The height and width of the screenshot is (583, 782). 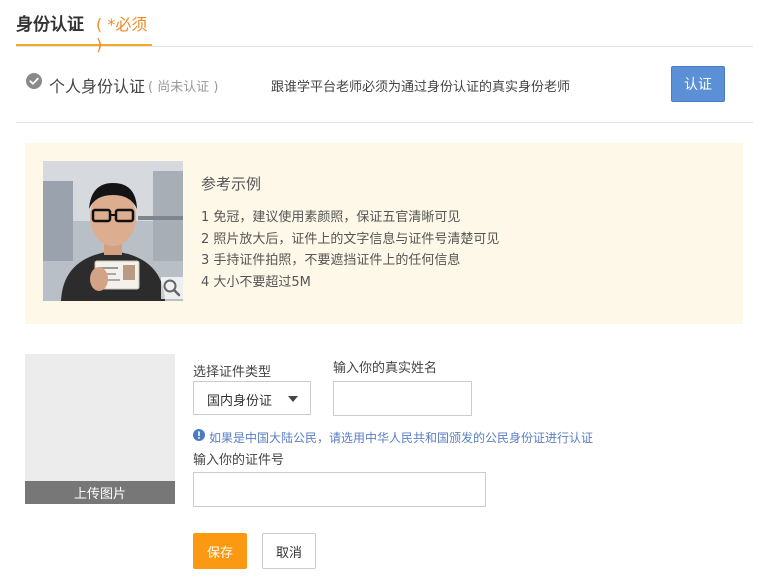 I want to click on id-type-select: 国内身份证, so click(x=252, y=398).